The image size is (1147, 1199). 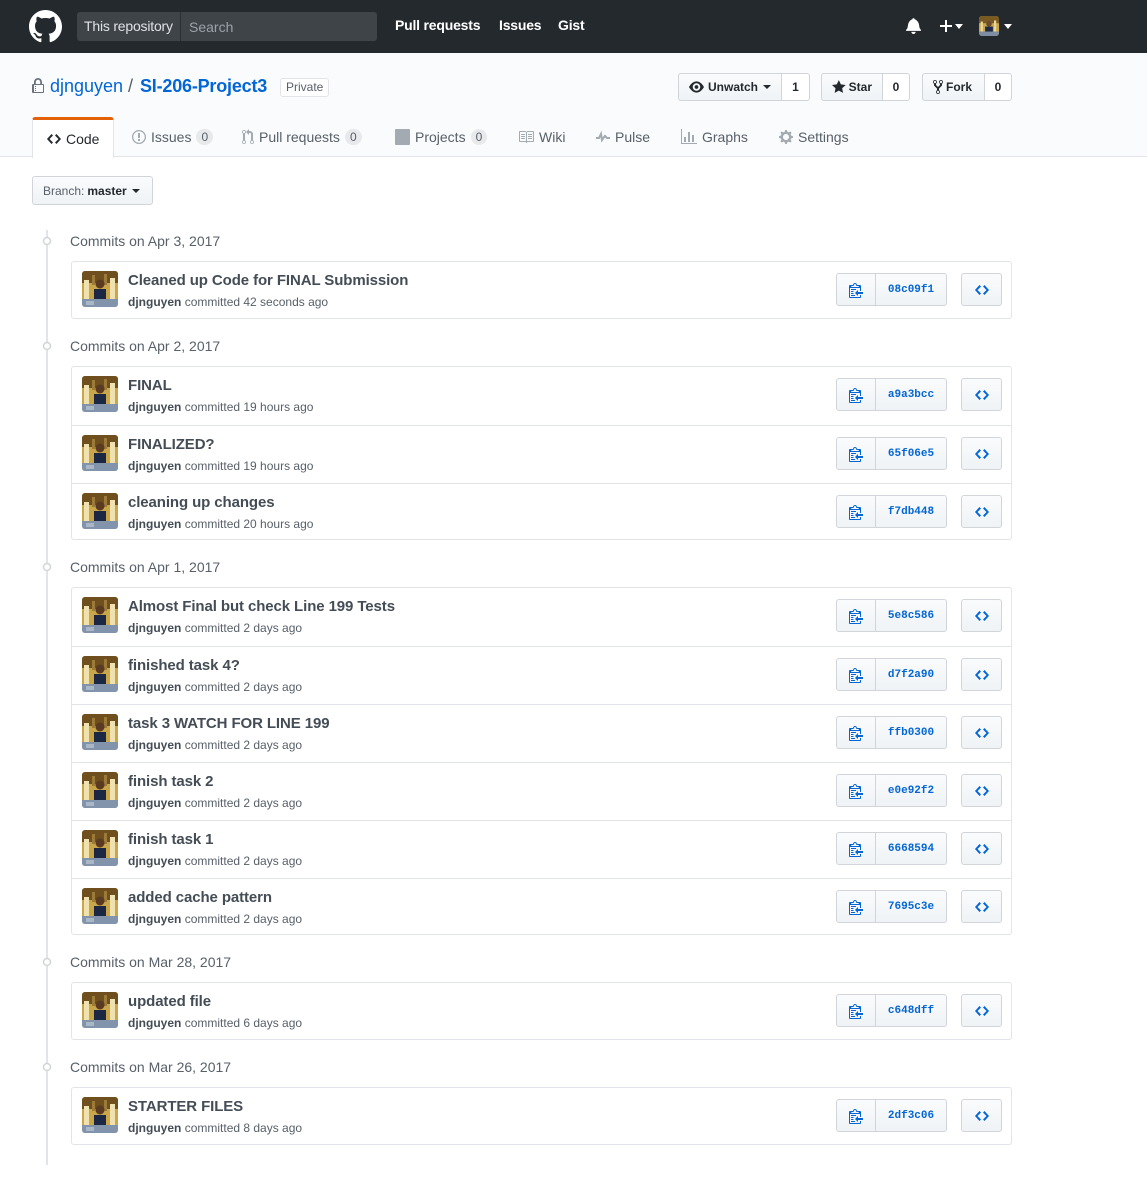 What do you see at coordinates (438, 25) in the screenshot?
I see `nav-pull-requests: Pull requests` at bounding box center [438, 25].